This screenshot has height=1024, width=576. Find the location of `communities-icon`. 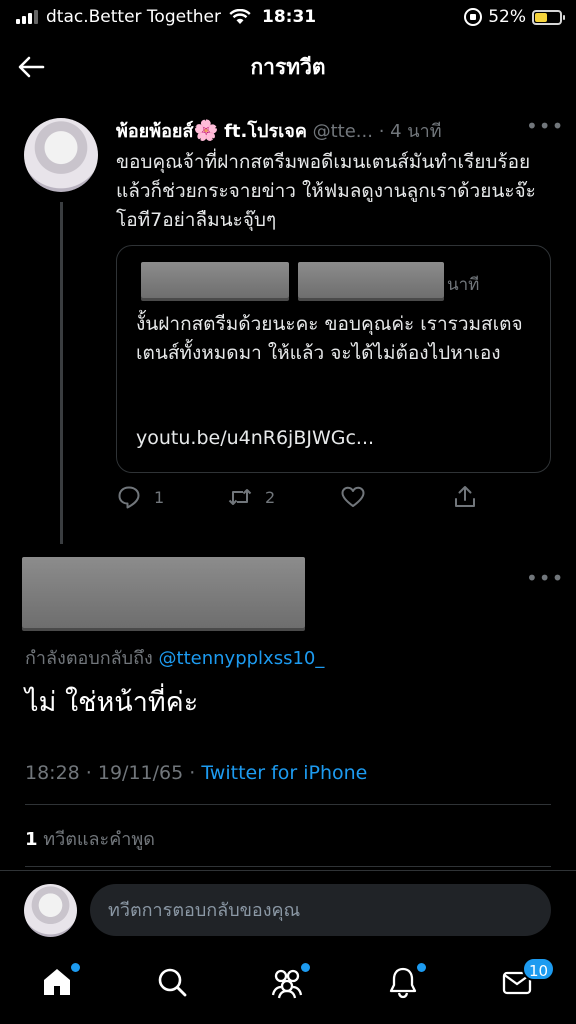

communities-icon is located at coordinates (287, 984).